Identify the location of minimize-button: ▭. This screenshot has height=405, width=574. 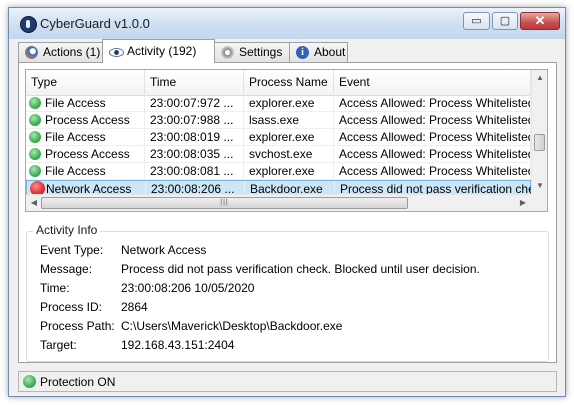
(476, 21).